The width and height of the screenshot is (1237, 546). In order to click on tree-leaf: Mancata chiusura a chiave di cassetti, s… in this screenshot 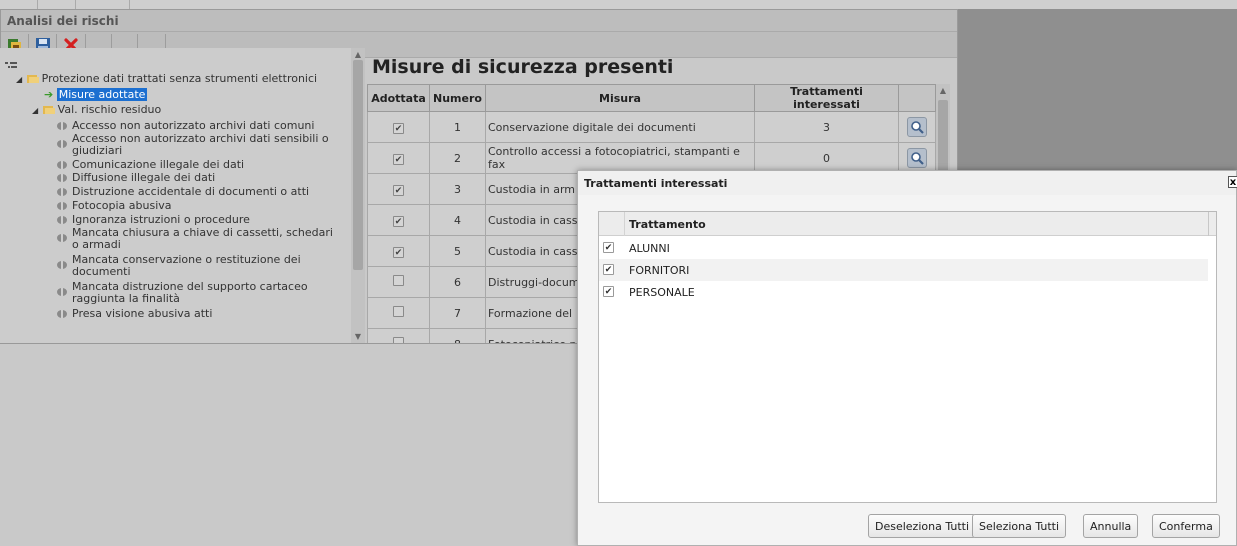, I will do `click(202, 239)`.